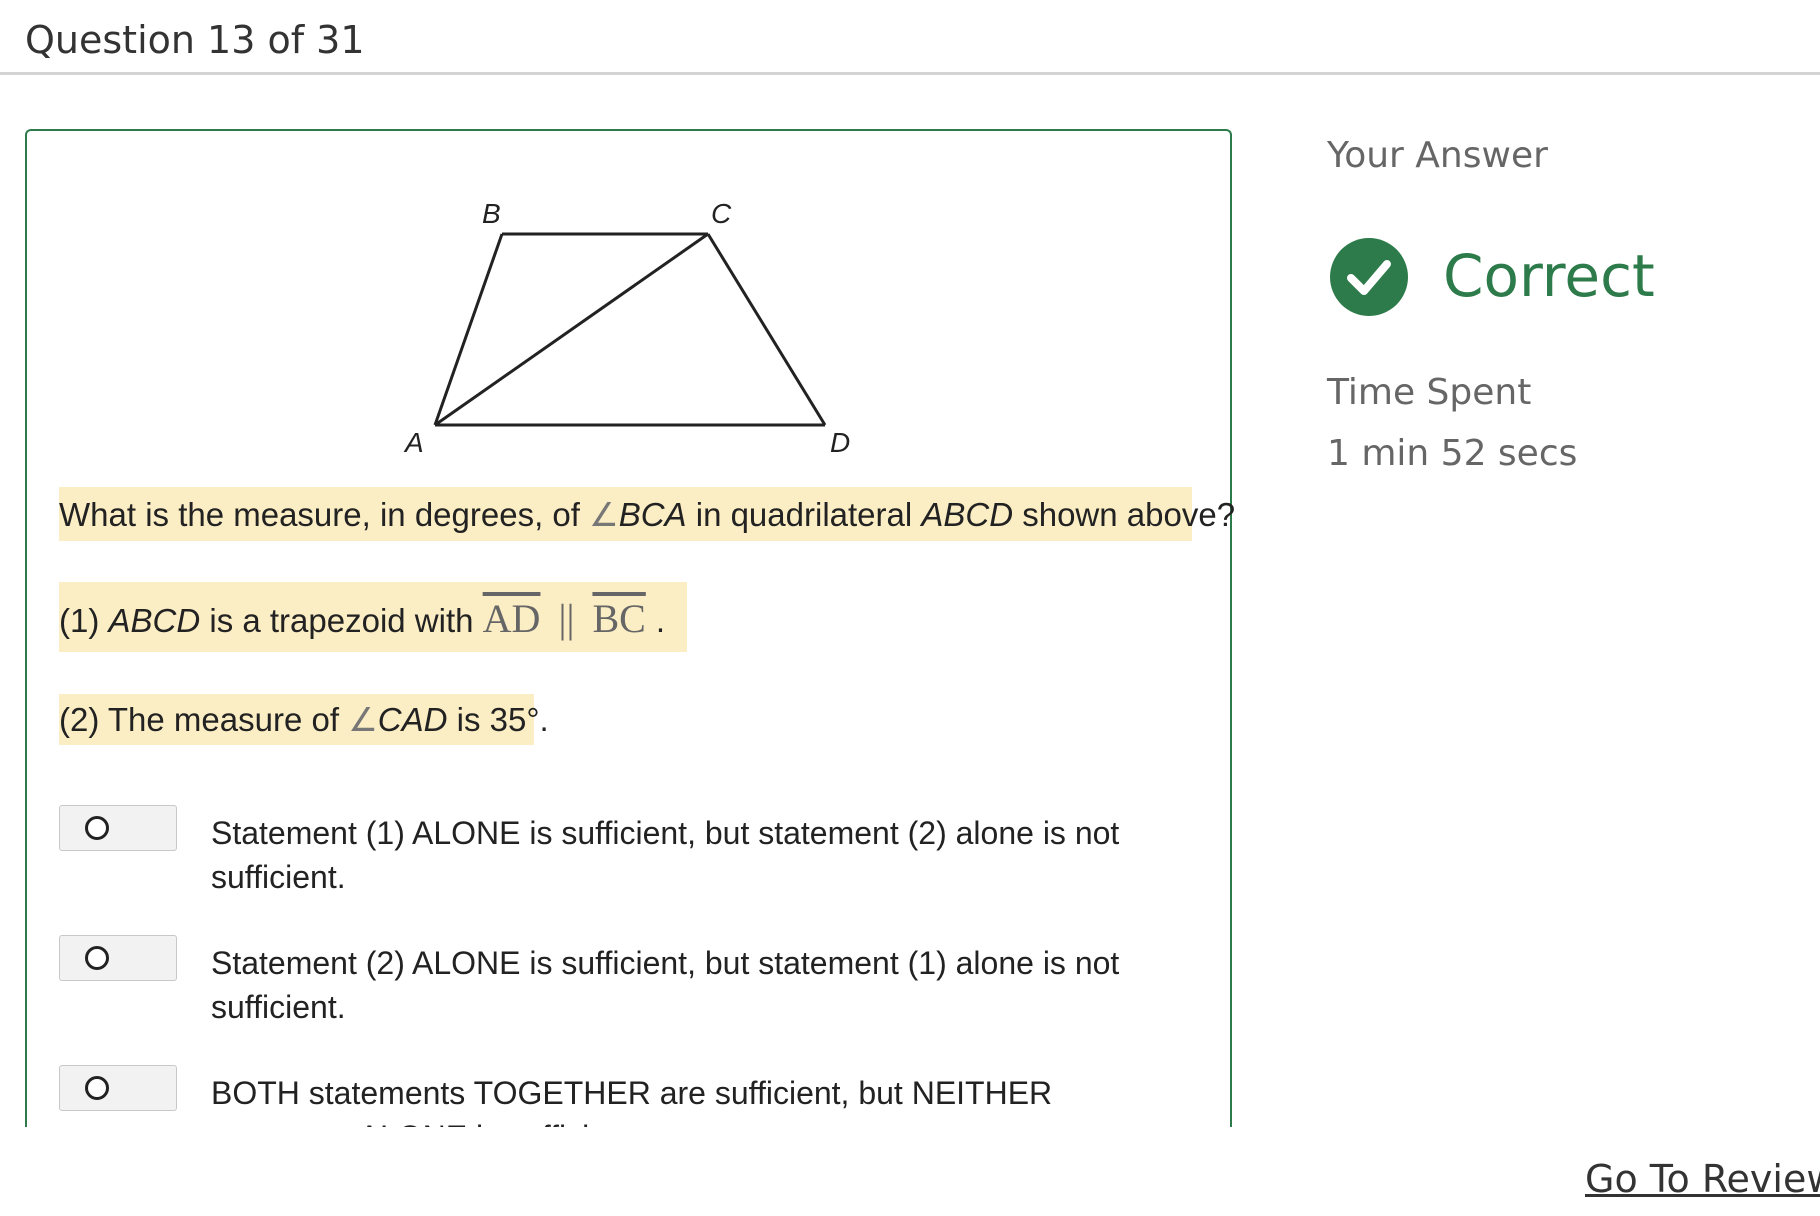 Image resolution: width=1820 pixels, height=1216 pixels. Describe the element at coordinates (1702, 1179) in the screenshot. I see `go-to-review-link: Go To Review` at that location.